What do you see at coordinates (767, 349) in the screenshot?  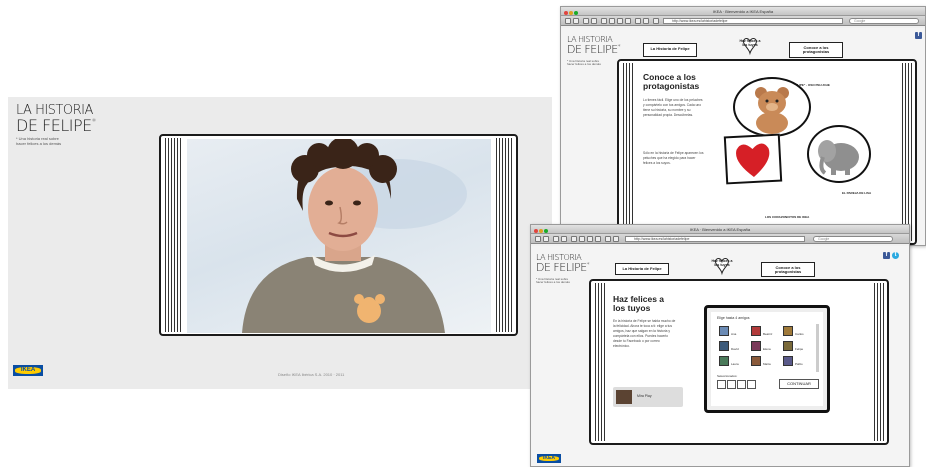 I see `friend-name: Elena` at bounding box center [767, 349].